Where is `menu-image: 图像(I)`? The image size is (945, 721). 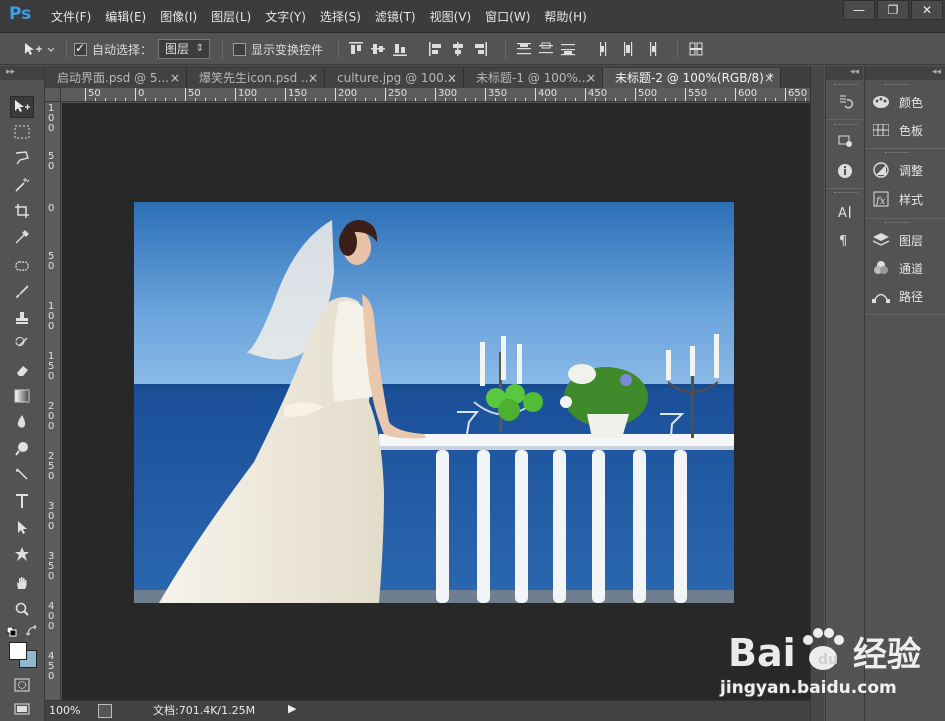
menu-image: 图像(I) is located at coordinates (178, 16).